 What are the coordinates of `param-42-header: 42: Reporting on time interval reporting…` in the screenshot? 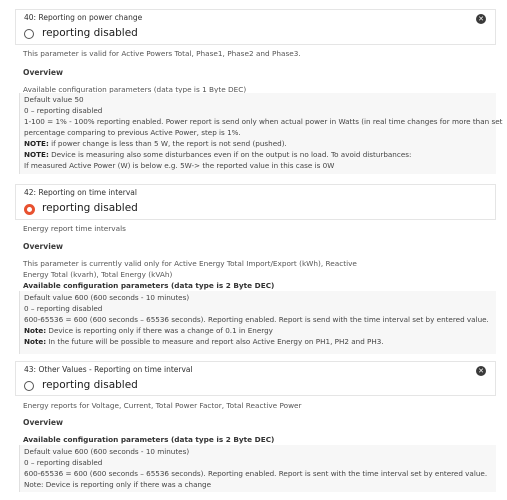 It's located at (255, 202).